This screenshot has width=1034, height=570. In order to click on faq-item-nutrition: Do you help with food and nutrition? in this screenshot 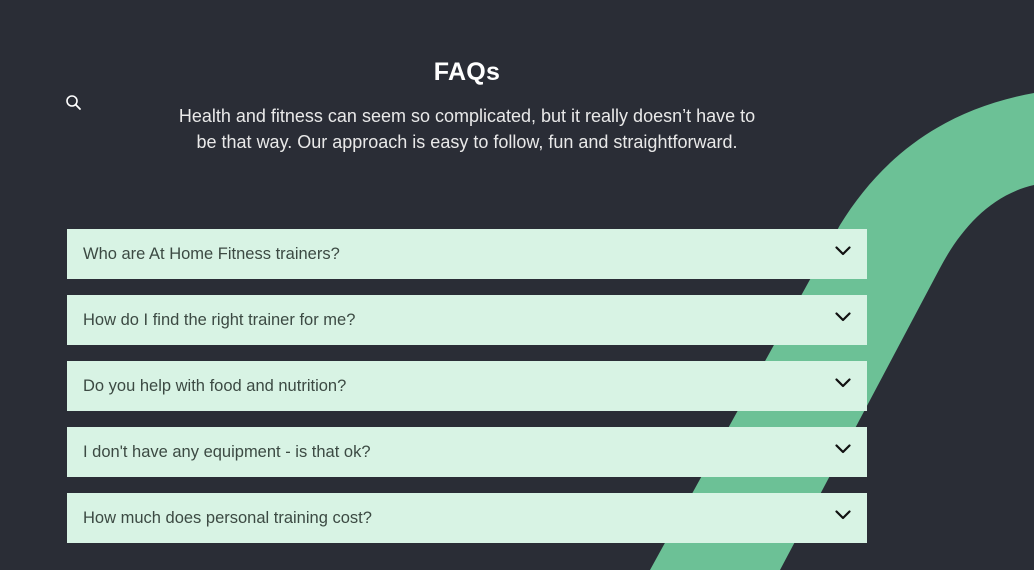, I will do `click(467, 386)`.